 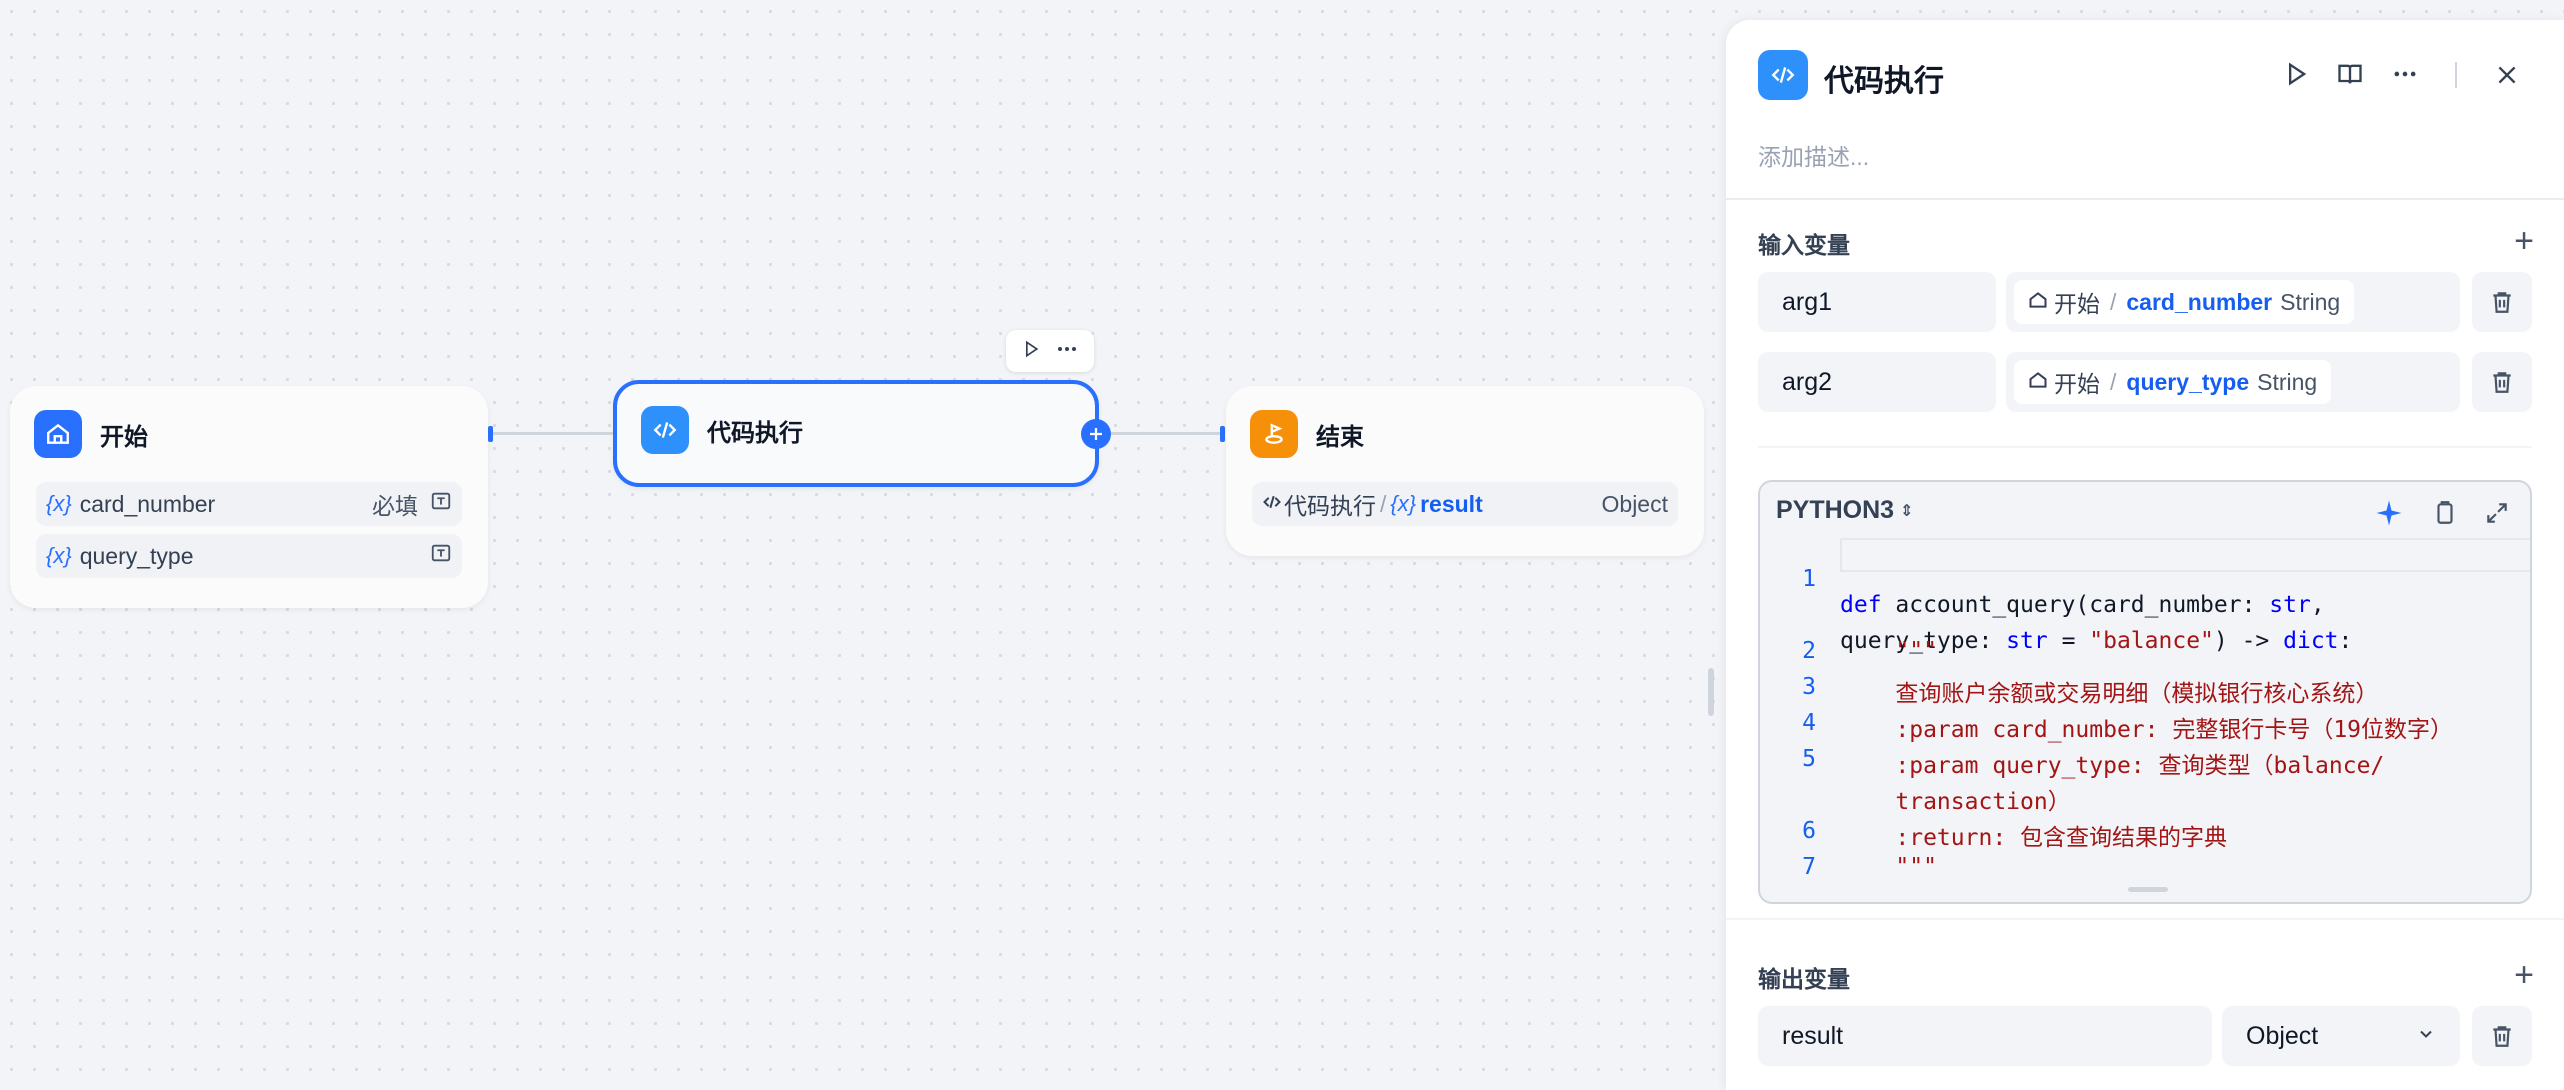 What do you see at coordinates (2426, 1036) in the screenshot?
I see `chevron-down-icon` at bounding box center [2426, 1036].